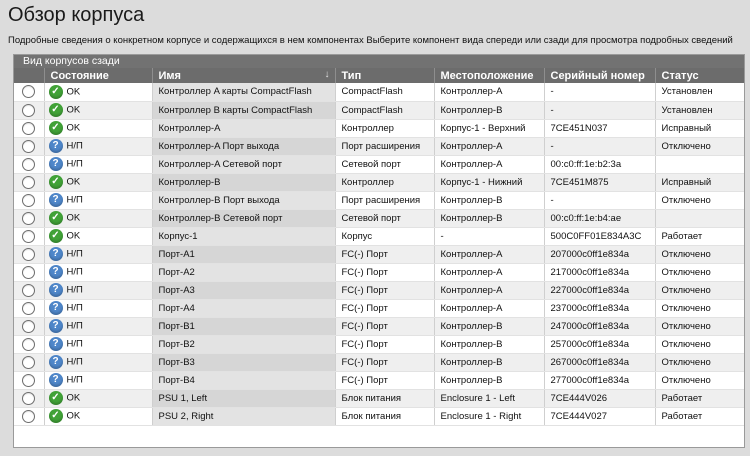 Image resolution: width=750 pixels, height=456 pixels. What do you see at coordinates (98, 75) in the screenshot?
I see `header-state: Состояние` at bounding box center [98, 75].